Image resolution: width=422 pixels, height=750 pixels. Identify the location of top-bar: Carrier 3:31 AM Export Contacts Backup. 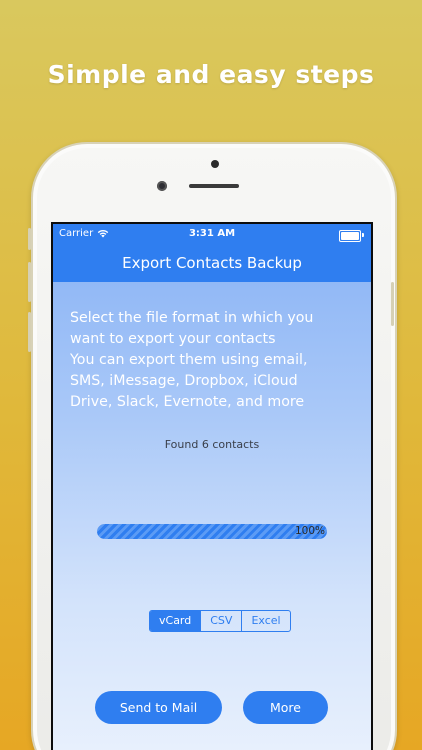
(212, 253).